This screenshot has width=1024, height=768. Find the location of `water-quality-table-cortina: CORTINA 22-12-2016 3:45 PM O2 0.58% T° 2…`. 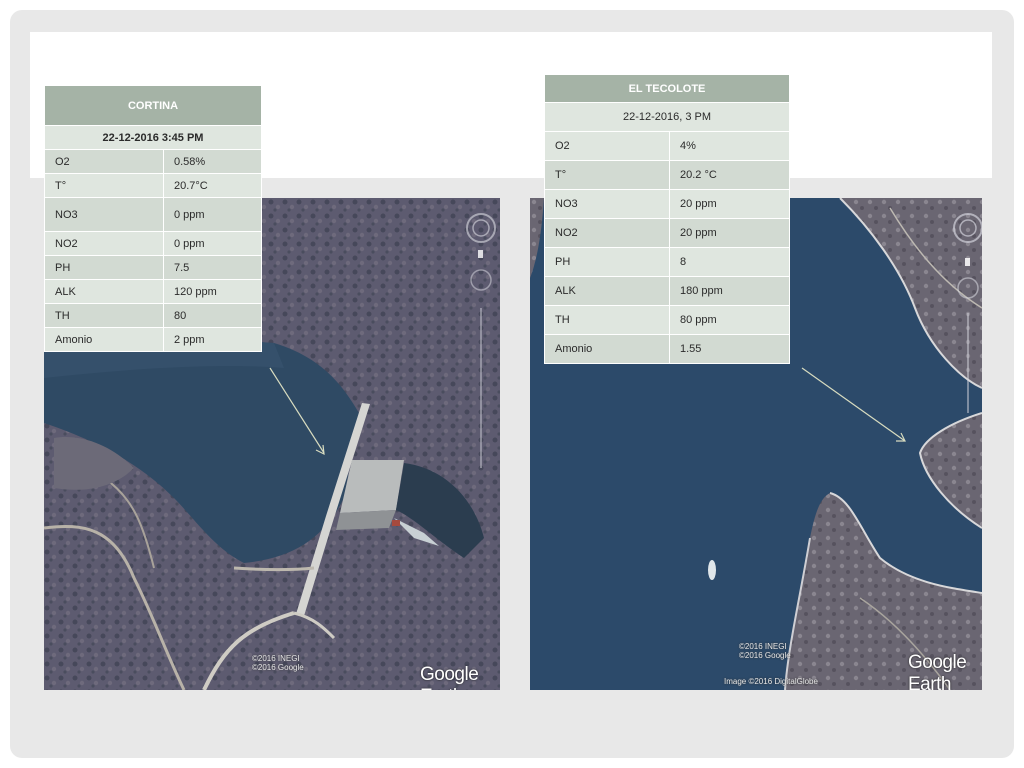

water-quality-table-cortina: CORTINA 22-12-2016 3:45 PM O2 0.58% T° 2… is located at coordinates (153, 218).